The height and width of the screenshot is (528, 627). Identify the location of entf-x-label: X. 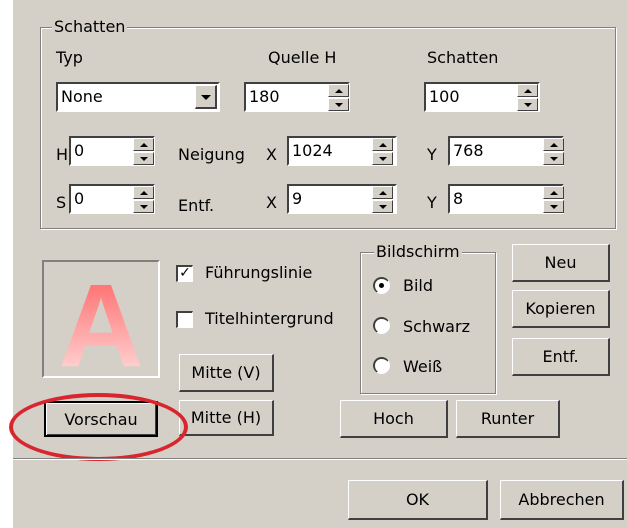
(271, 202).